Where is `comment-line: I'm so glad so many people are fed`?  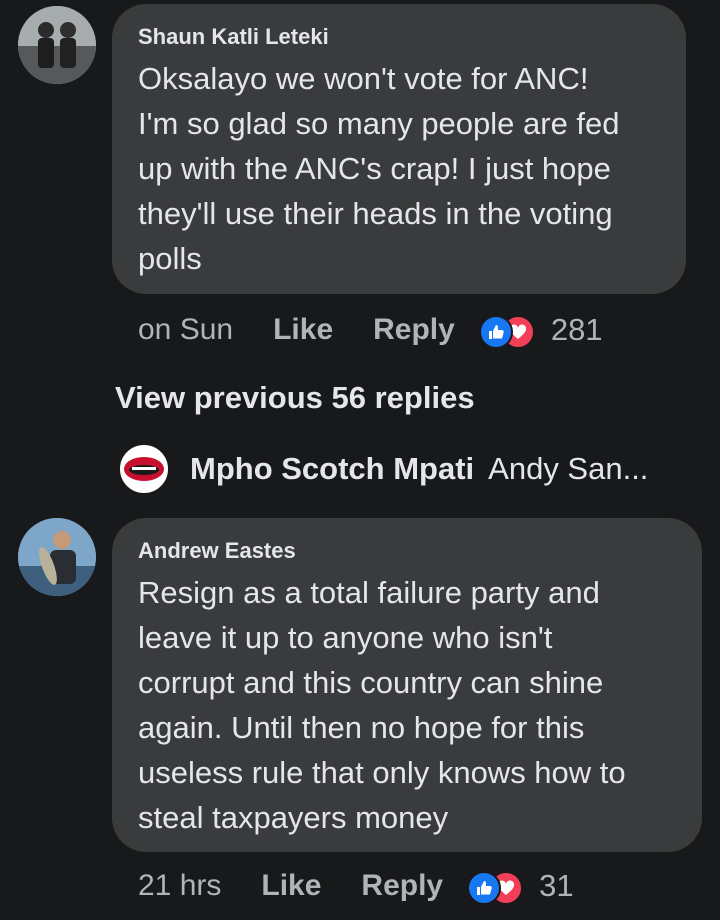
comment-line: I'm so glad so many people are fed is located at coordinates (379, 123).